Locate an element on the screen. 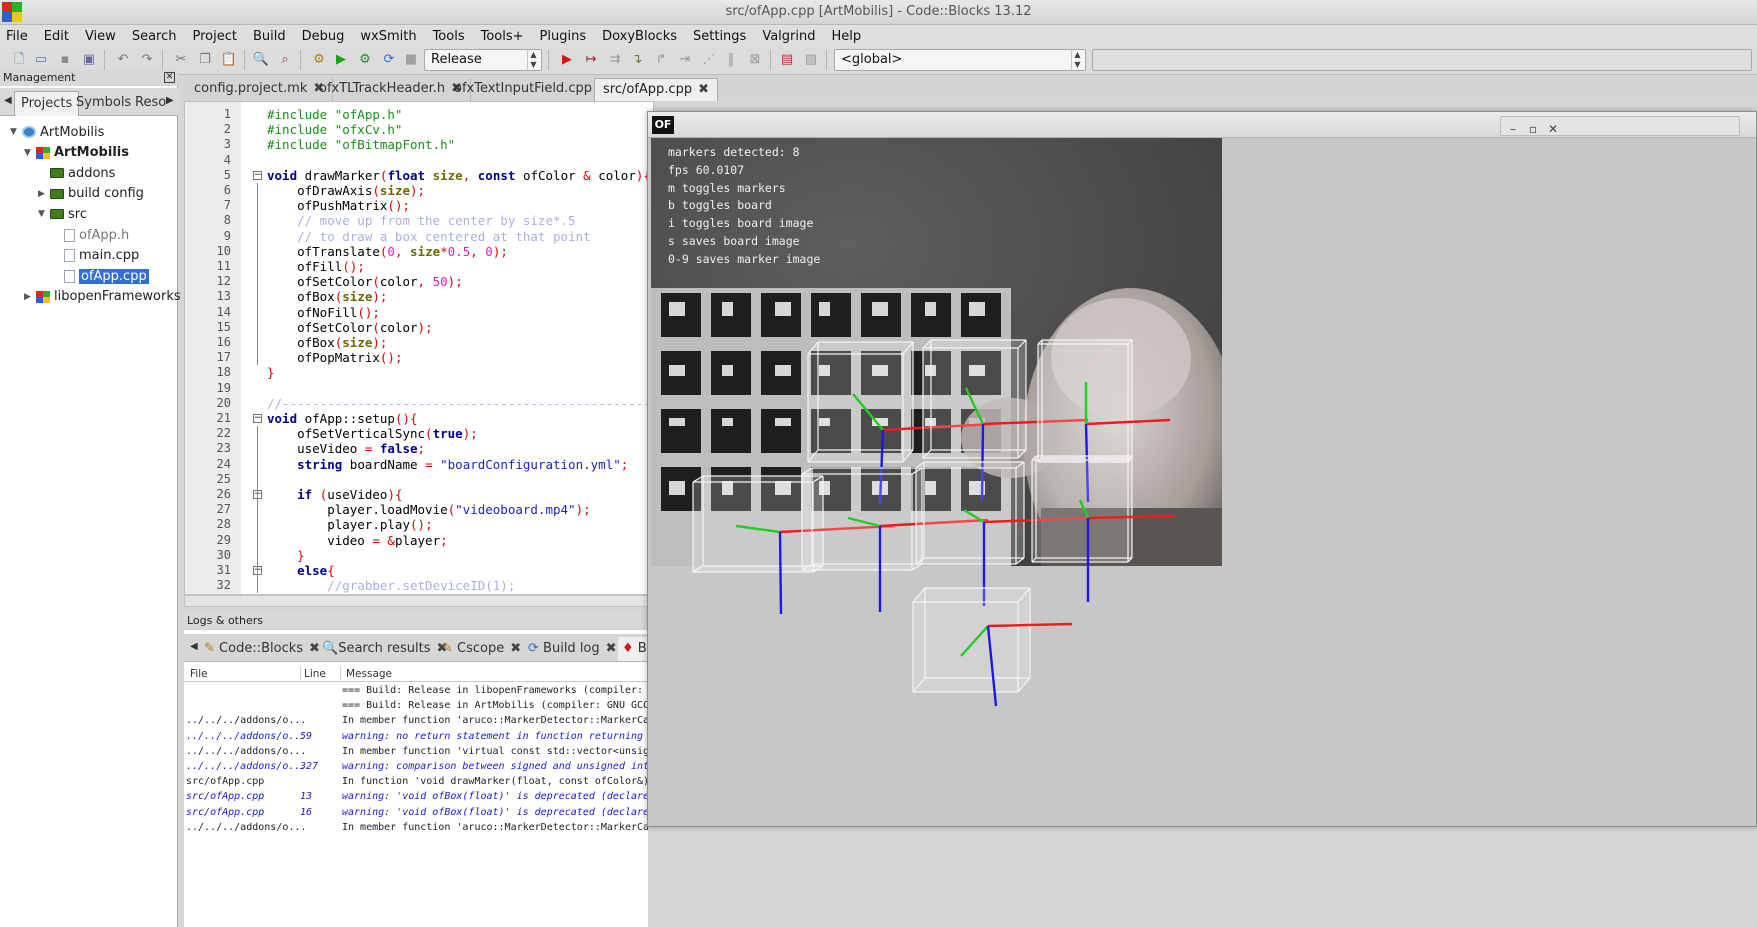  next-line-icon: ⇉ is located at coordinates (615, 60).